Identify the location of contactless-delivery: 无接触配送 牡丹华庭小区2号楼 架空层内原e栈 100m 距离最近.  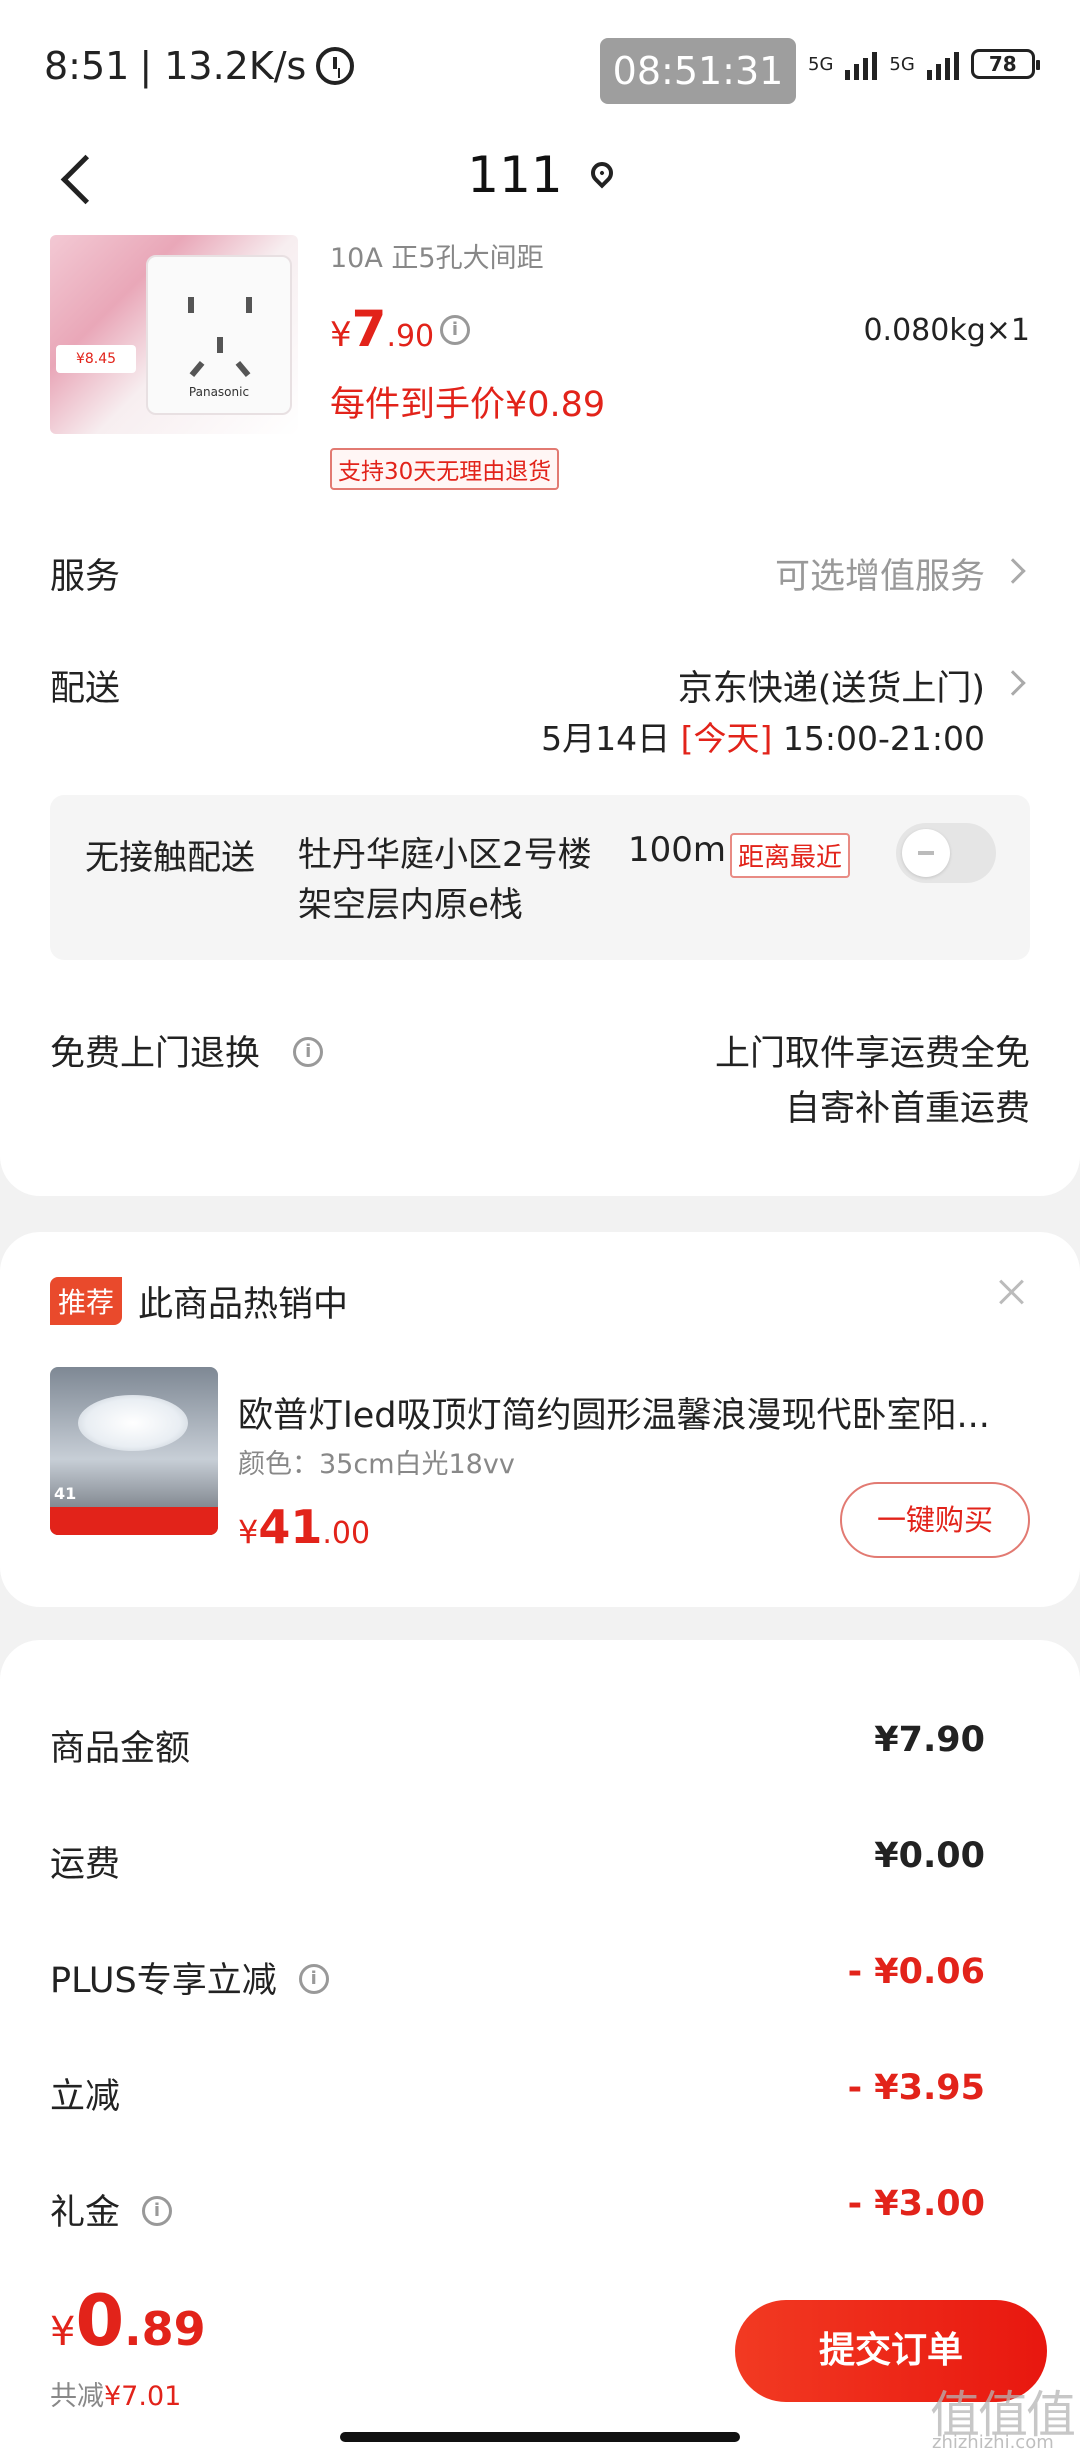
(540, 877).